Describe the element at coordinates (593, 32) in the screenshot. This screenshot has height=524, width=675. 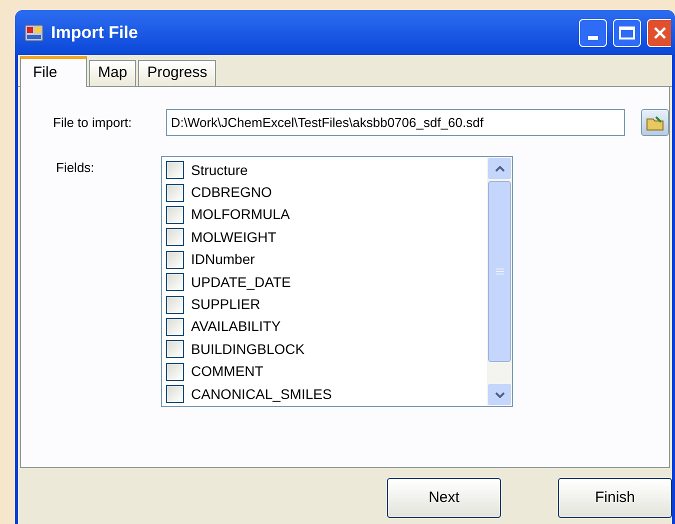
I see `minimize-button` at that location.